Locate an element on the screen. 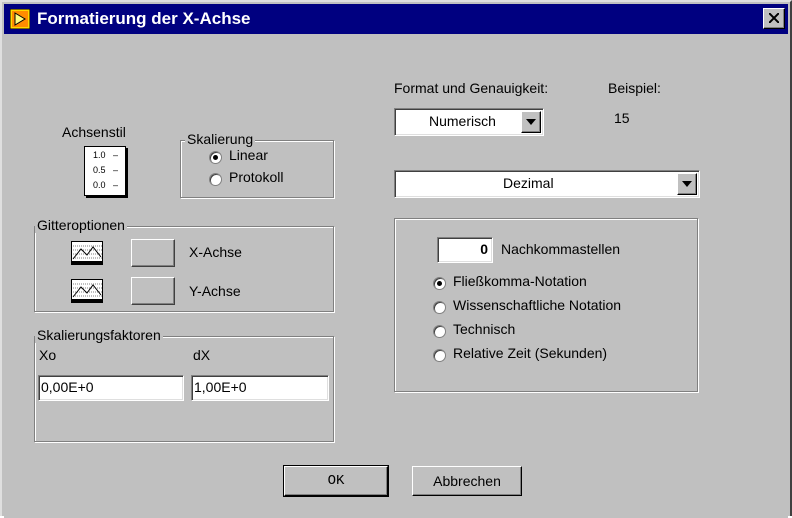 Image resolution: width=792 pixels, height=518 pixels. cancel-button: Abbrechen is located at coordinates (467, 481).